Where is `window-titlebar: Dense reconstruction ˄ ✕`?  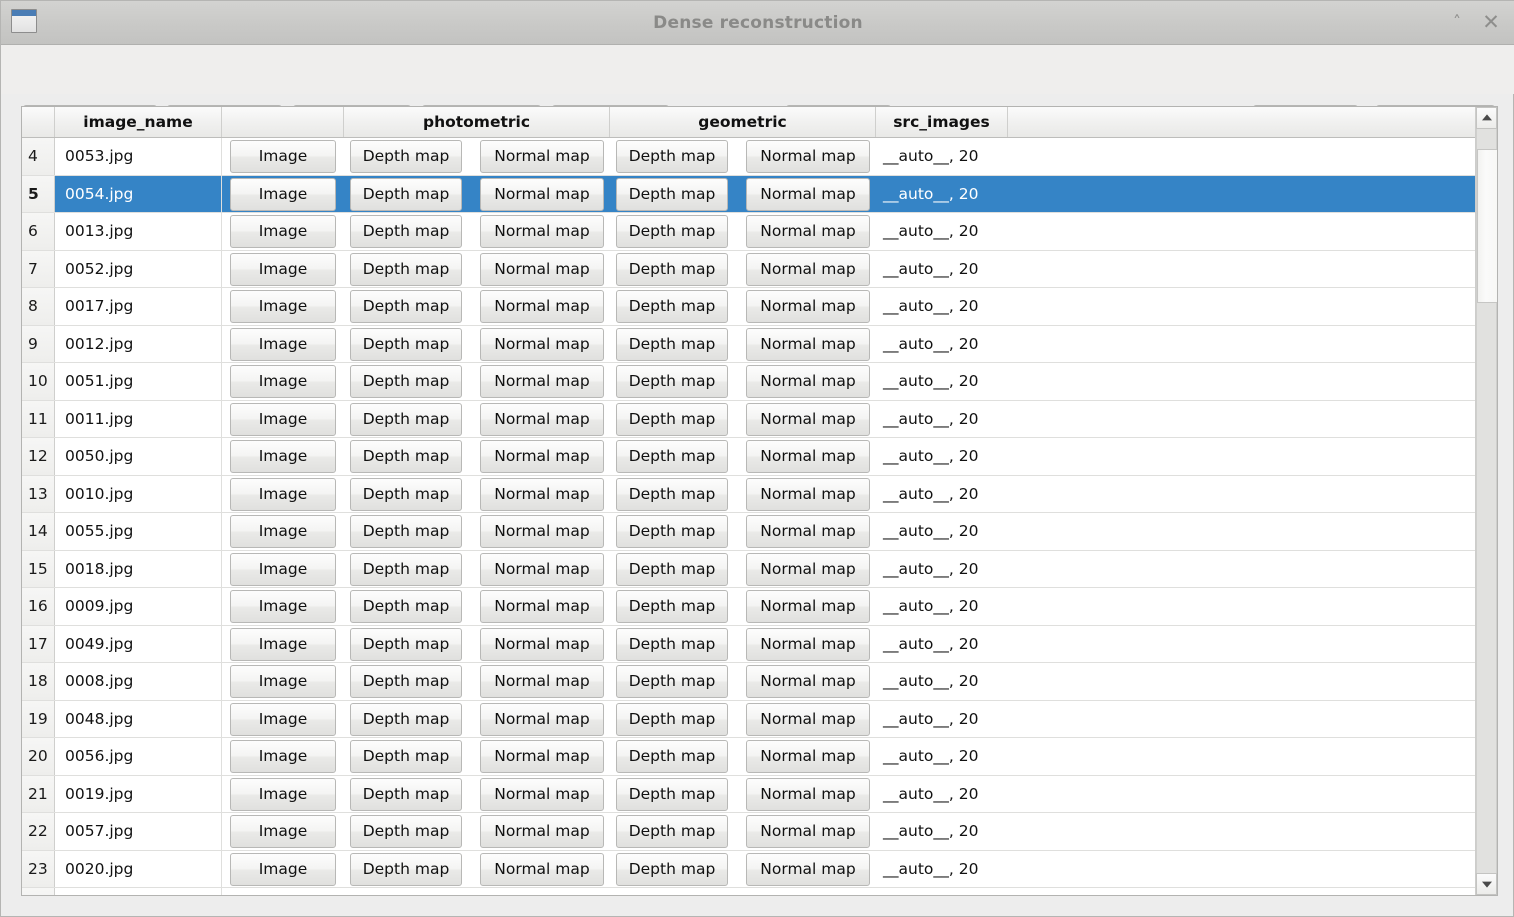 window-titlebar: Dense reconstruction ˄ ✕ is located at coordinates (757, 23).